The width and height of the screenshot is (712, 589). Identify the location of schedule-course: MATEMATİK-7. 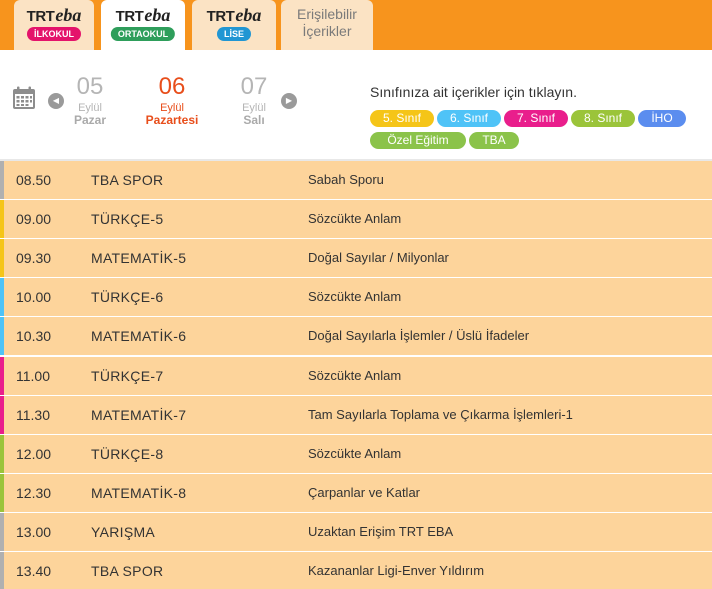
(139, 415).